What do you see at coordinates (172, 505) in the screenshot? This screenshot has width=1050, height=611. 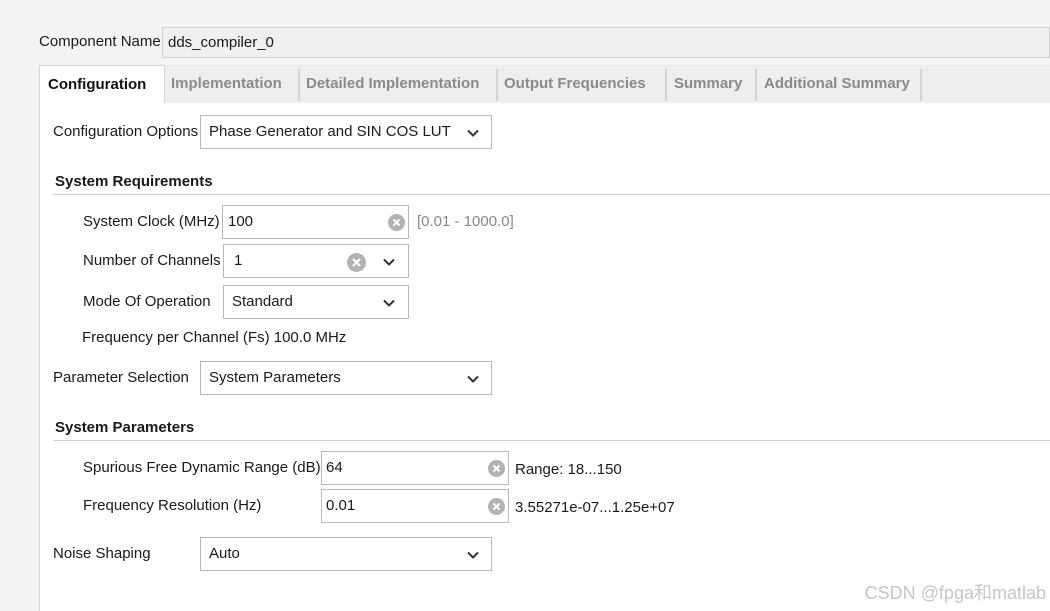 I see `frequency-resolution-label: Frequency Resolution (Hz)` at bounding box center [172, 505].